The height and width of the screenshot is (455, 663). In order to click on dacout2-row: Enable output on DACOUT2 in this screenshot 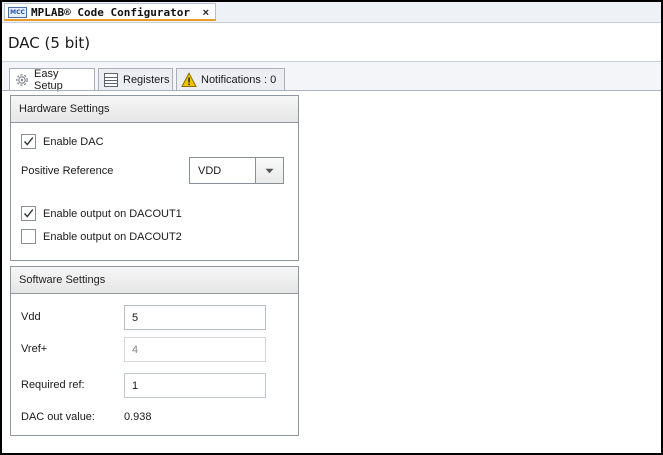, I will do `click(101, 236)`.